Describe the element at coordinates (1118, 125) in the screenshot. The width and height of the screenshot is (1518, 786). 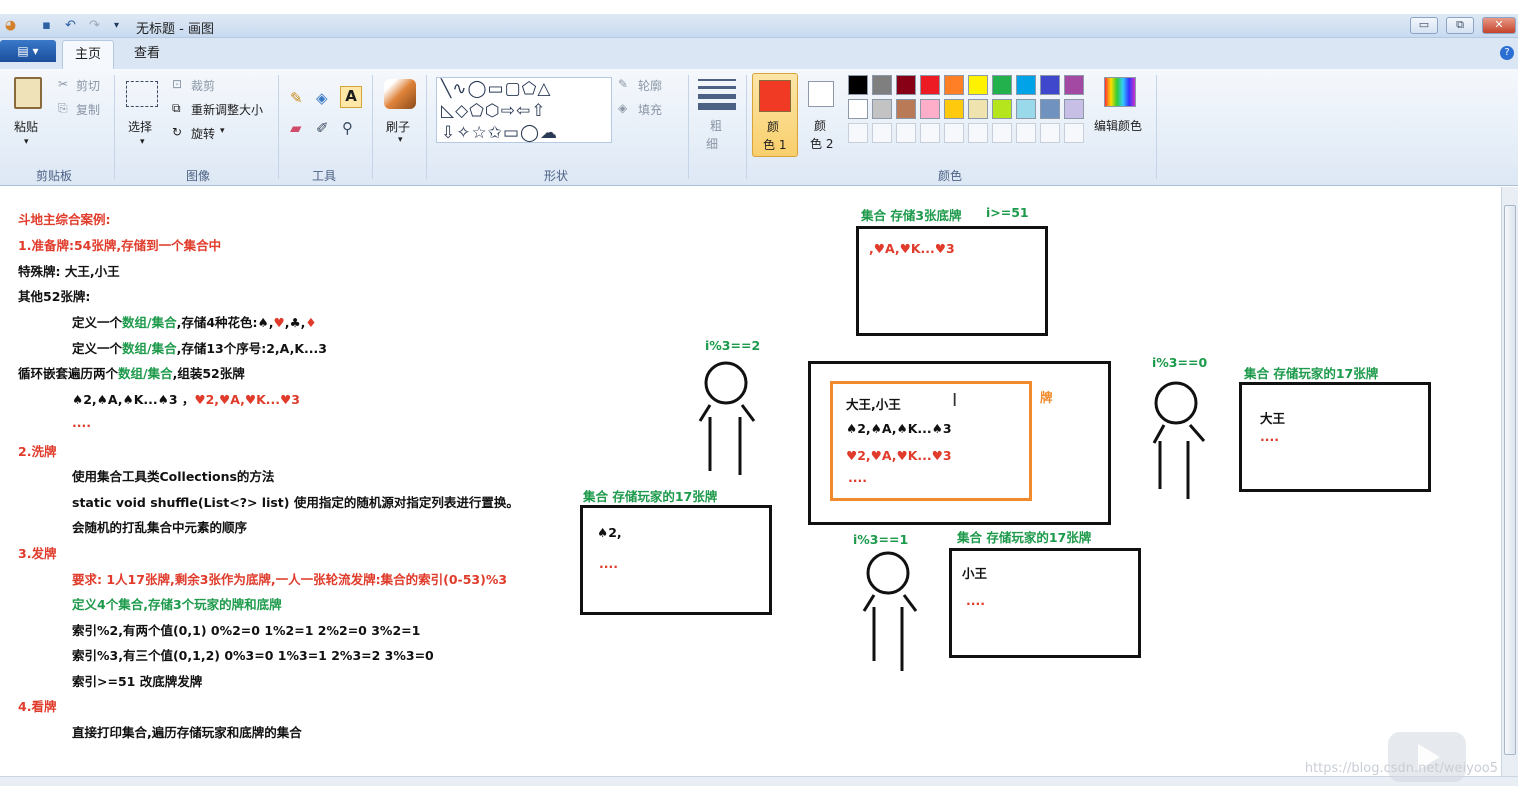
I see `edit-colors-button: 编辑颜色` at that location.